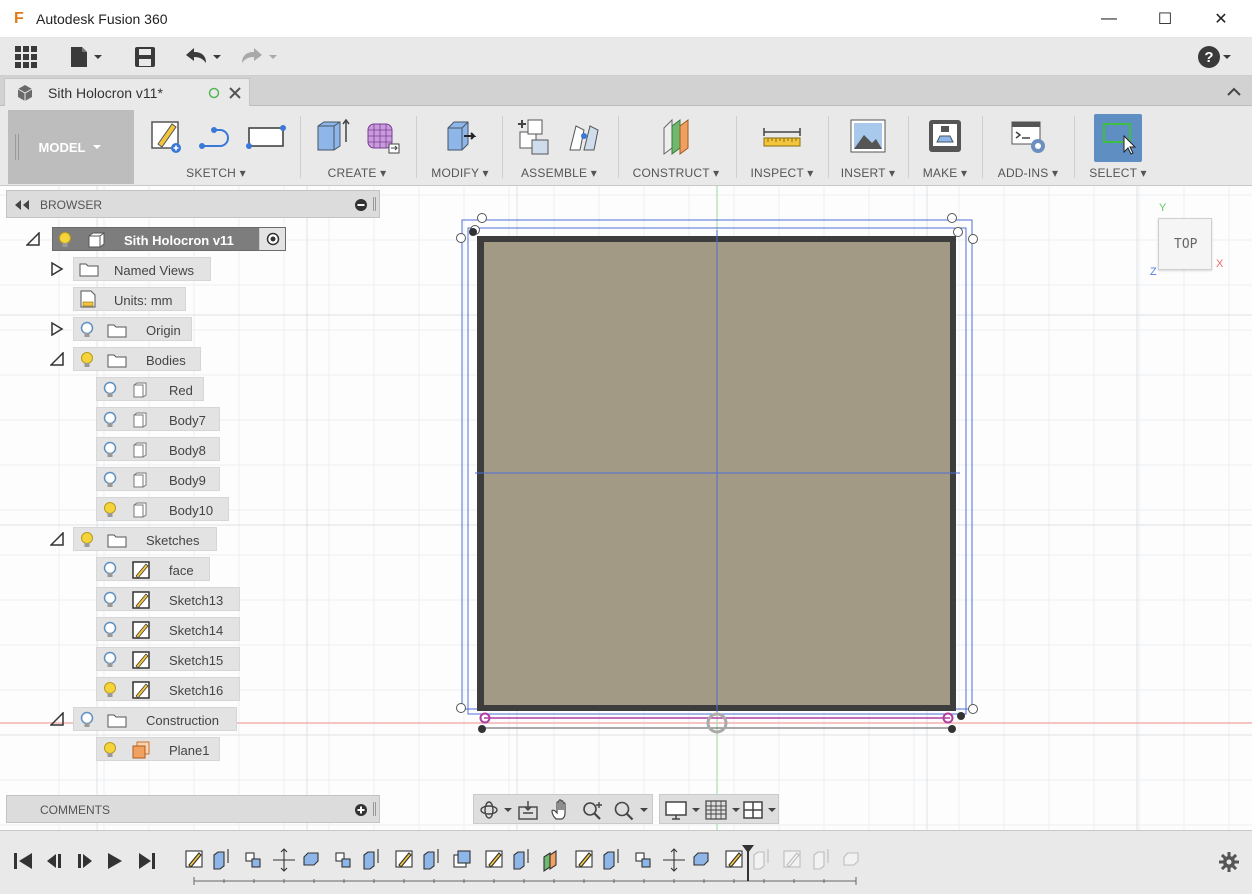  What do you see at coordinates (137, 359) in the screenshot?
I see `browser-node-bodies: Bodies` at bounding box center [137, 359].